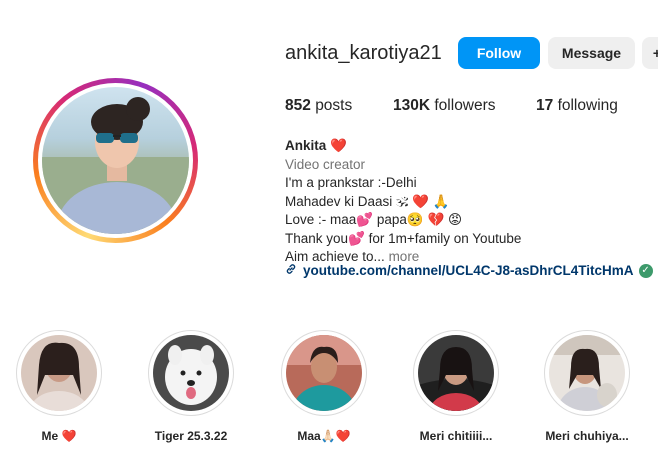 The height and width of the screenshot is (458, 658). What do you see at coordinates (445, 238) in the screenshot?
I see `bio-line-4-b: for 1m+family on Youtube` at bounding box center [445, 238].